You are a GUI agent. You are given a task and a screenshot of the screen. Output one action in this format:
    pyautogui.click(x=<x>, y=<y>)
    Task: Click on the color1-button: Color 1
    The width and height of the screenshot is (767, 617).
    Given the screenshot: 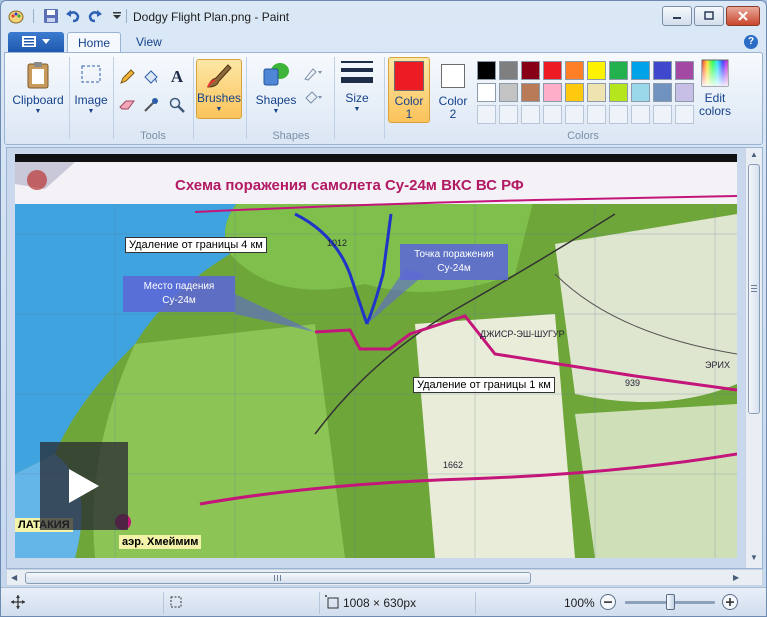 What is the action you would take?
    pyautogui.click(x=409, y=90)
    